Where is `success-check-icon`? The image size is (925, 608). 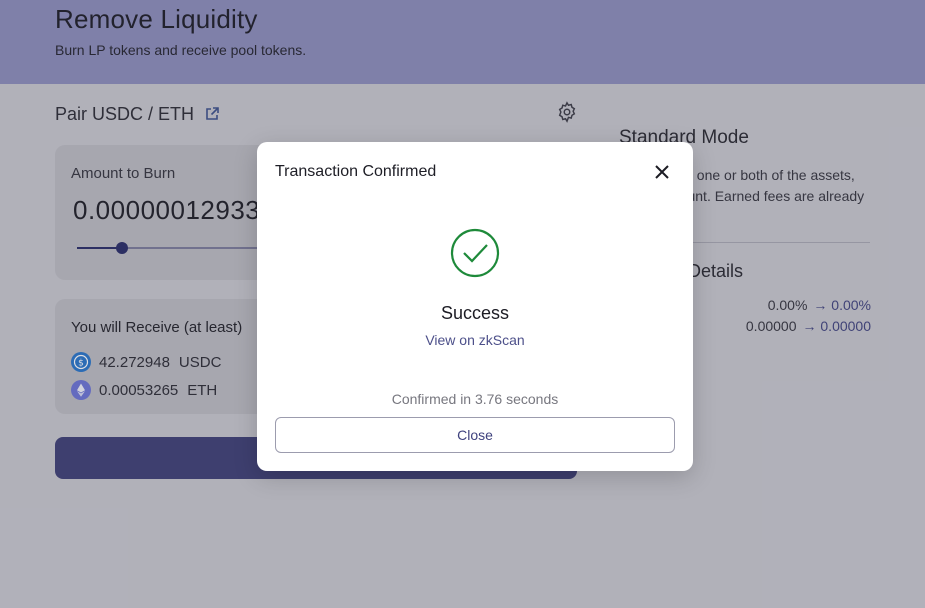
success-check-icon is located at coordinates (475, 253).